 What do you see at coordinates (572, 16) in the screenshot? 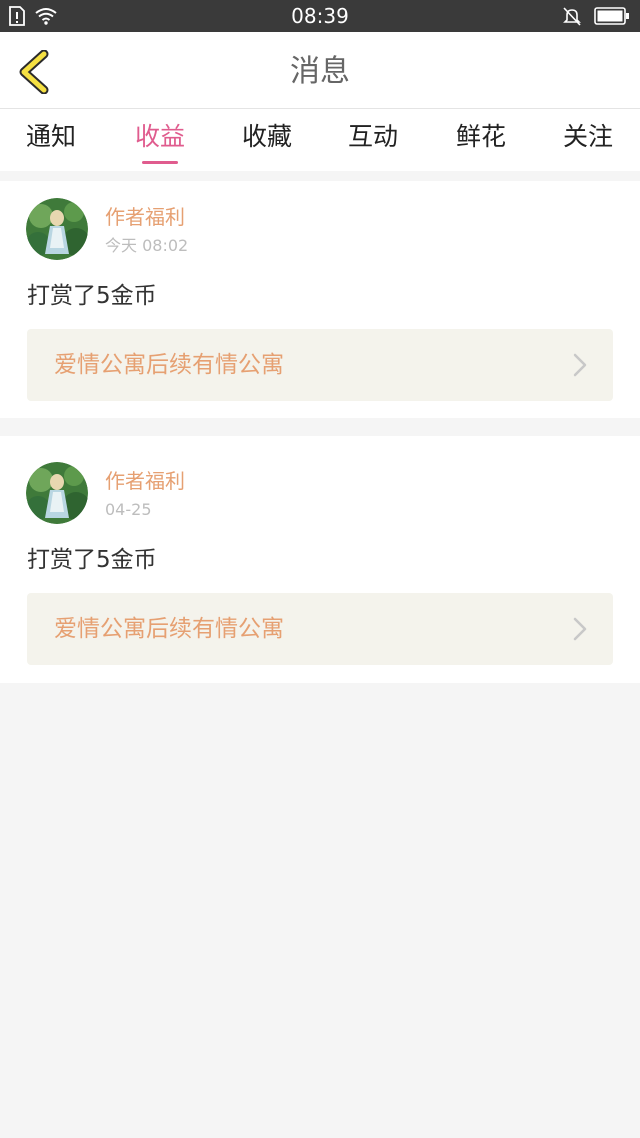
I see `silent-bell-icon` at bounding box center [572, 16].